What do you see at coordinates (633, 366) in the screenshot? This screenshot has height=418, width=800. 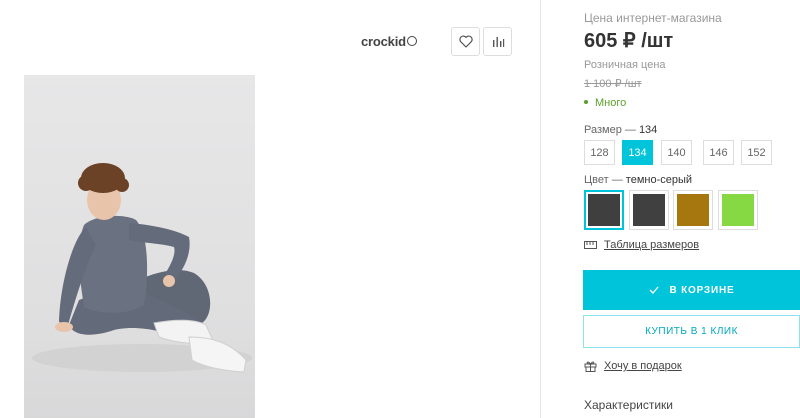 I see `gift-link: Хочу в подарок` at bounding box center [633, 366].